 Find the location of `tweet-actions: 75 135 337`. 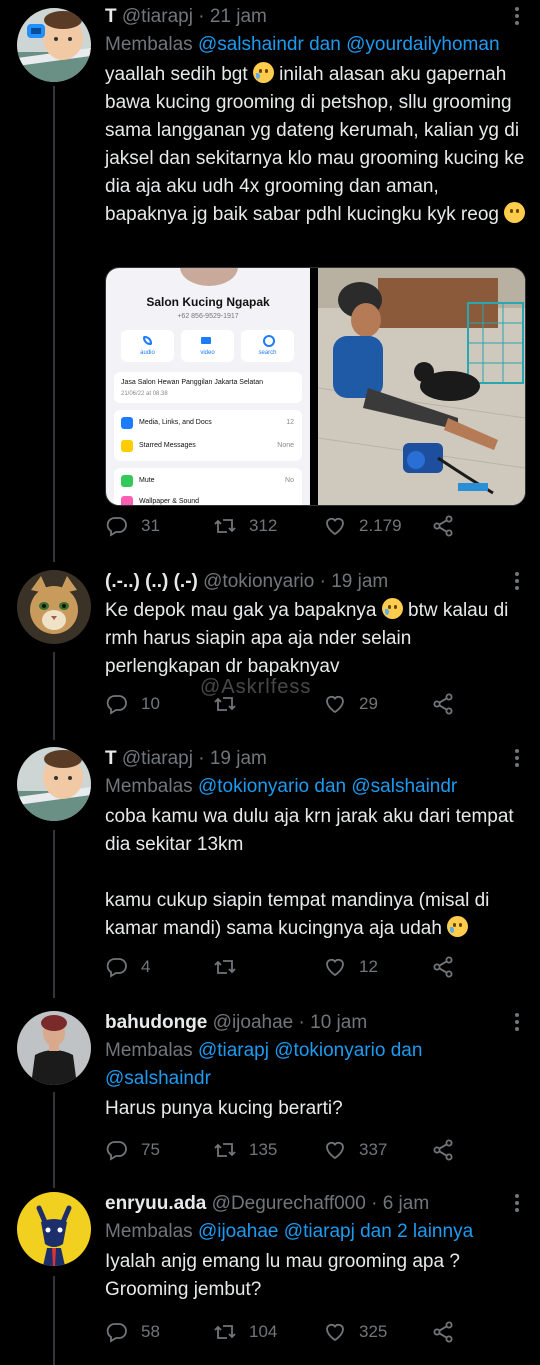

tweet-actions: 75 135 337 is located at coordinates (285, 1150).